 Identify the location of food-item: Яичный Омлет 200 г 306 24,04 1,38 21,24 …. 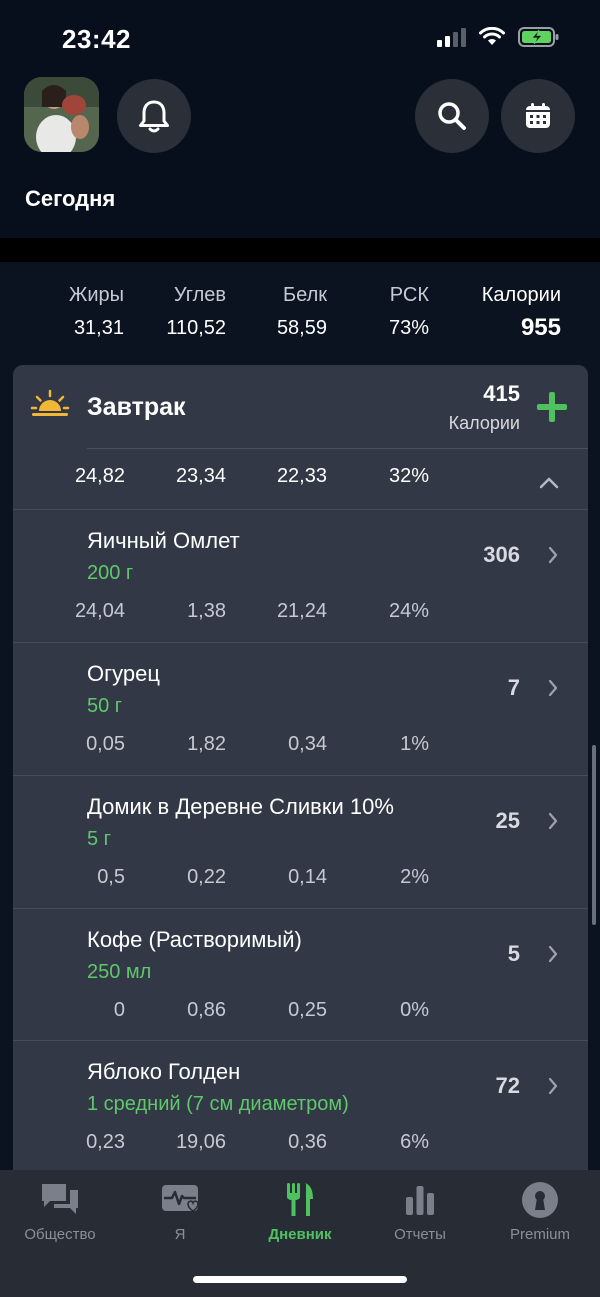
(300, 575).